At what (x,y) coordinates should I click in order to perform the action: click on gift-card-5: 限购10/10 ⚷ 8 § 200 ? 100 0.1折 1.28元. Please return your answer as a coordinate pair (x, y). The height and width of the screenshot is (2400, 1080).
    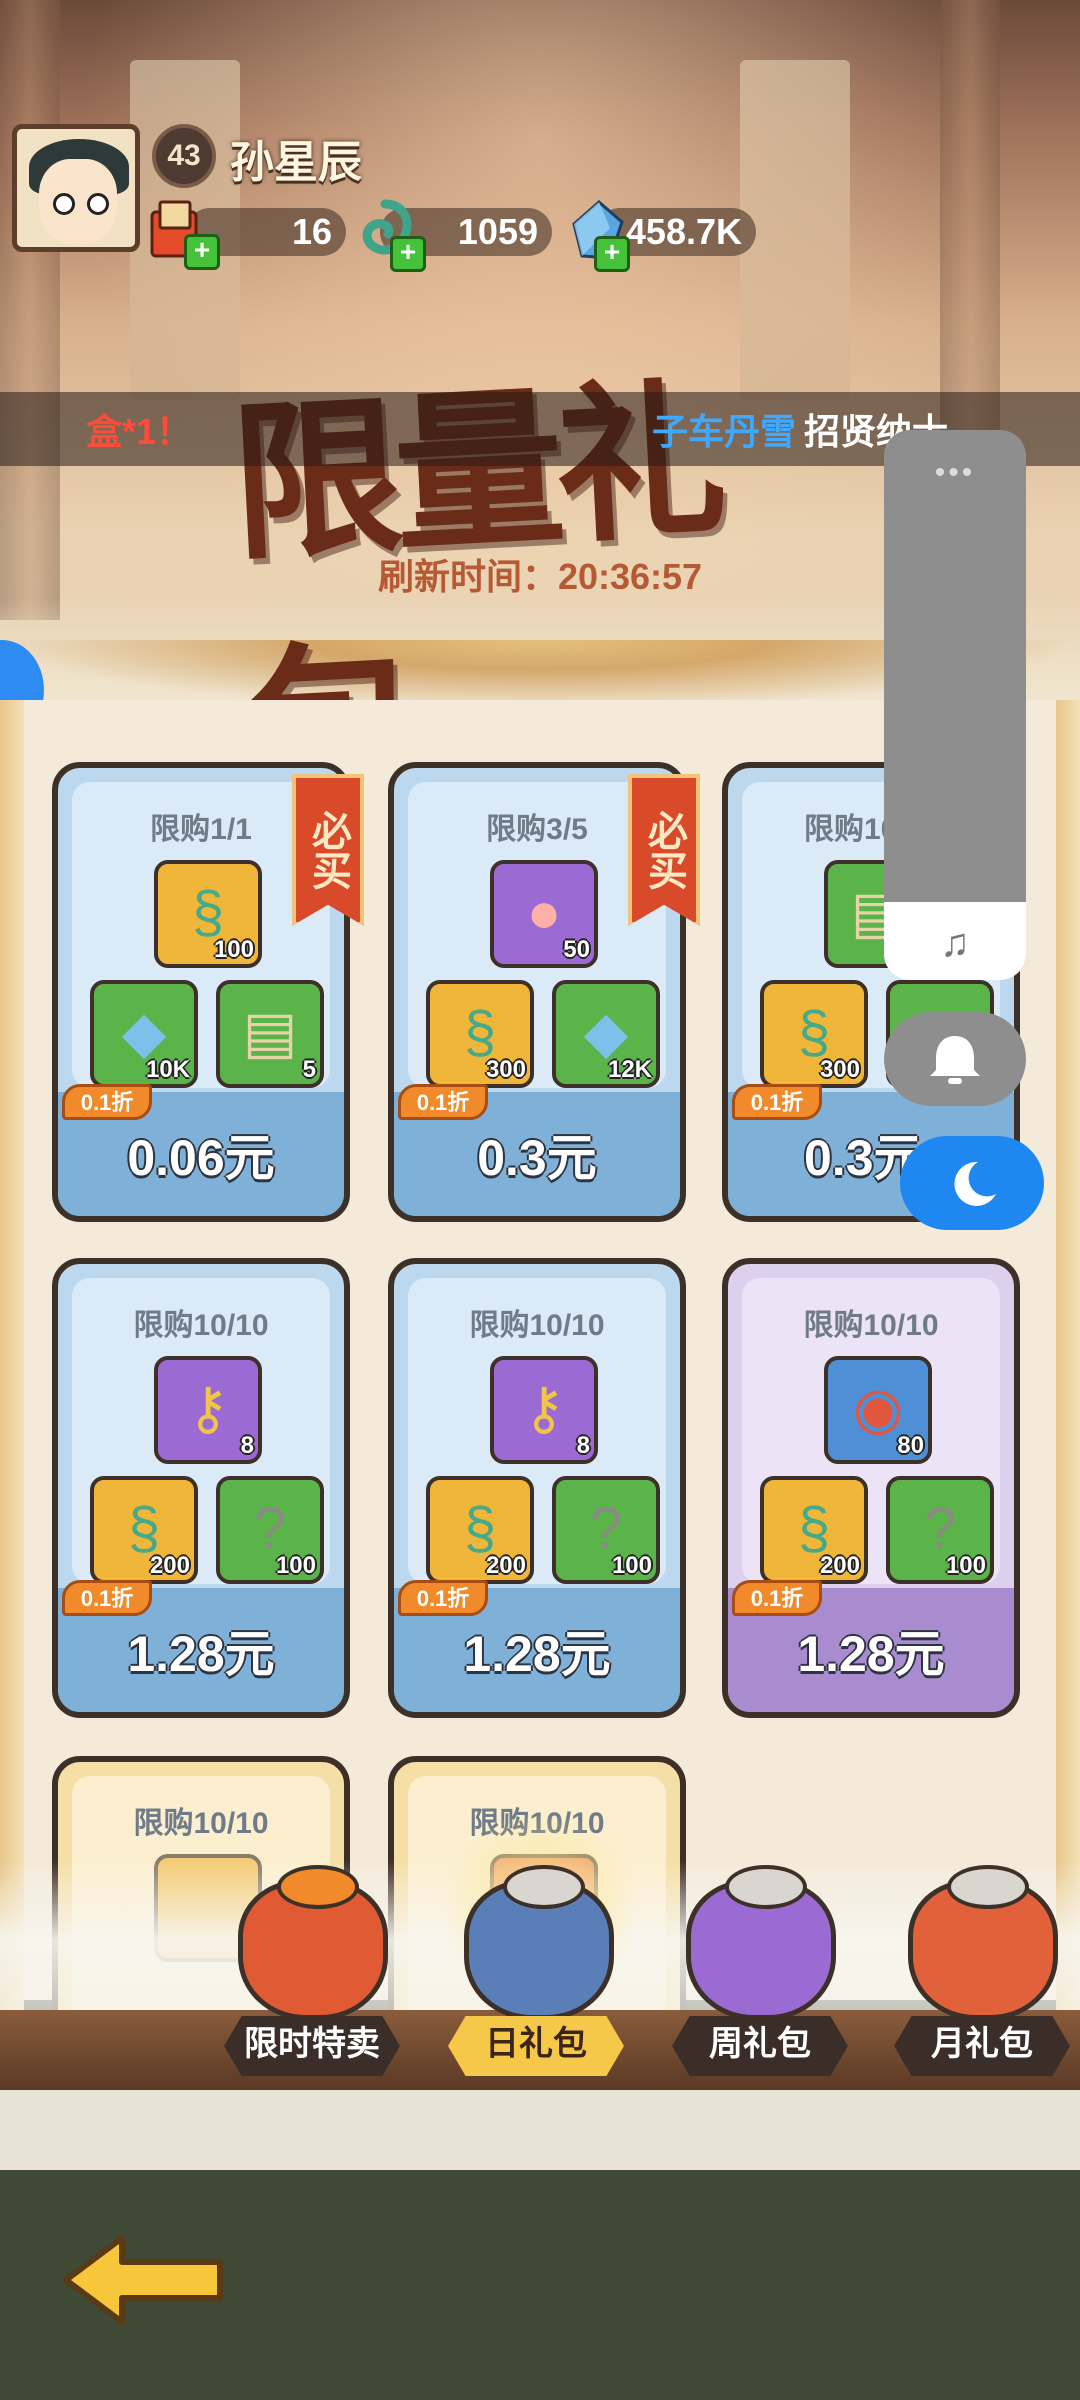
    Looking at the image, I should click on (537, 1488).